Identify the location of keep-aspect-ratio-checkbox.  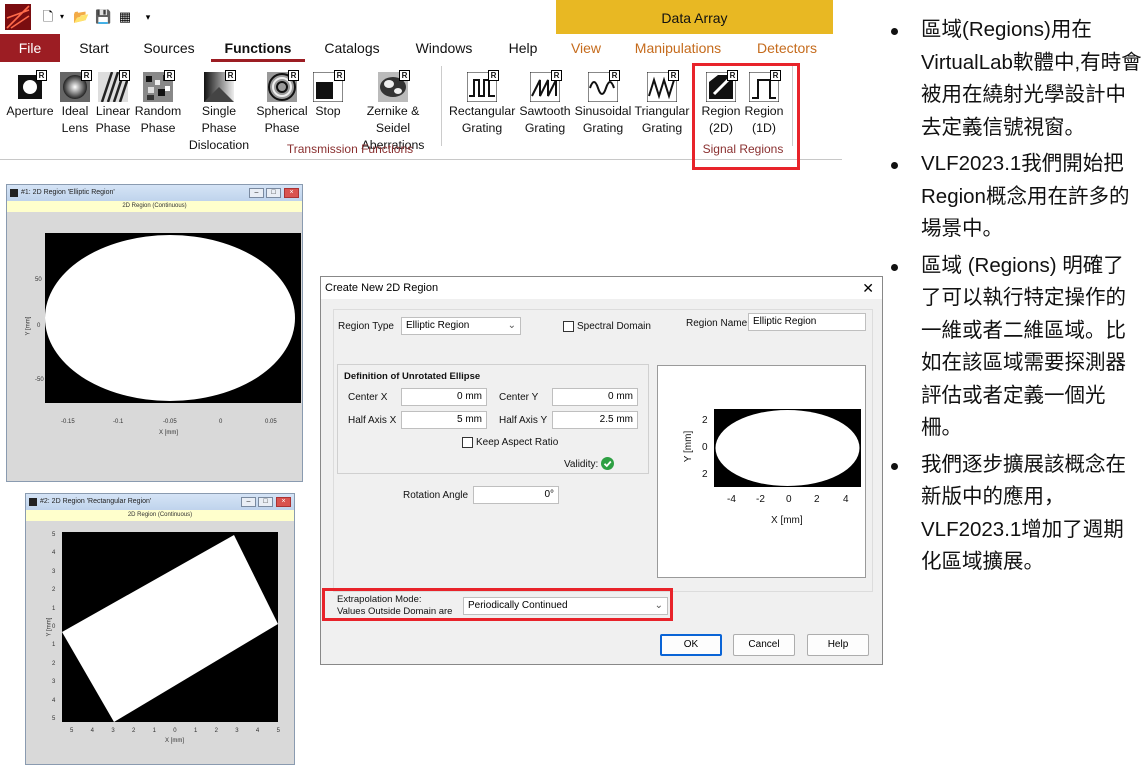
(467, 442).